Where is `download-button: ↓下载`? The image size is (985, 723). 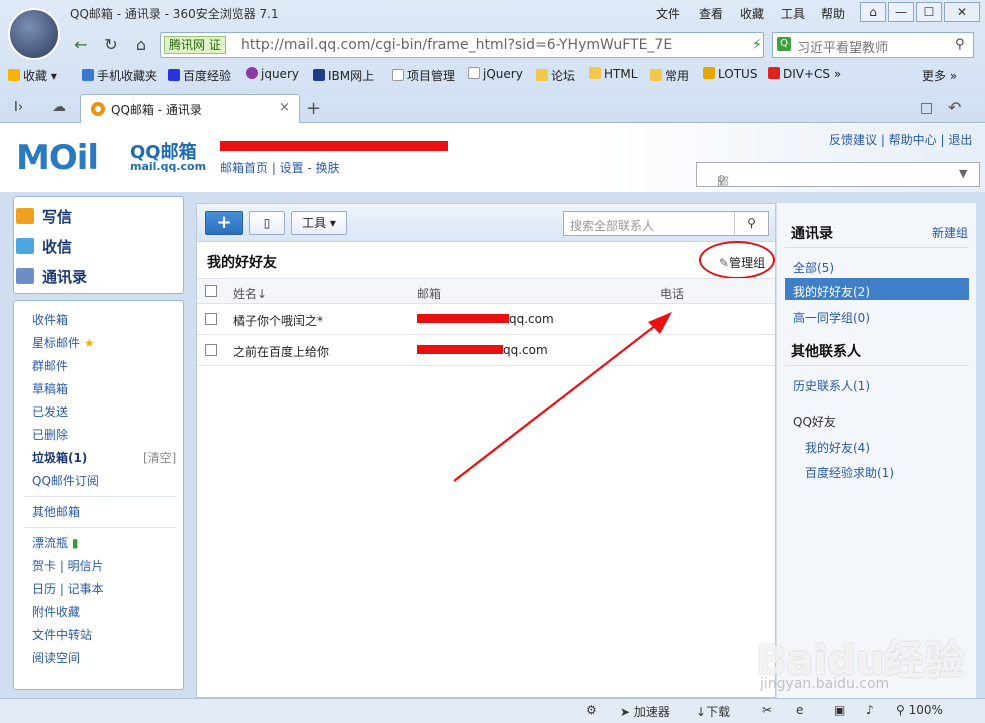 download-button: ↓下载 is located at coordinates (713, 711).